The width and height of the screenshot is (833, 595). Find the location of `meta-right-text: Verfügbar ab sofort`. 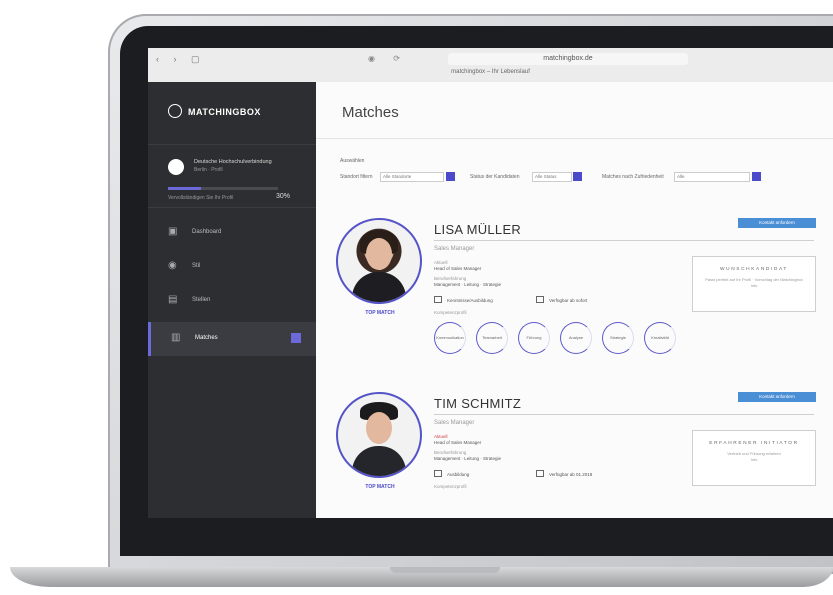

meta-right-text: Verfügbar ab sofort is located at coordinates (568, 300).